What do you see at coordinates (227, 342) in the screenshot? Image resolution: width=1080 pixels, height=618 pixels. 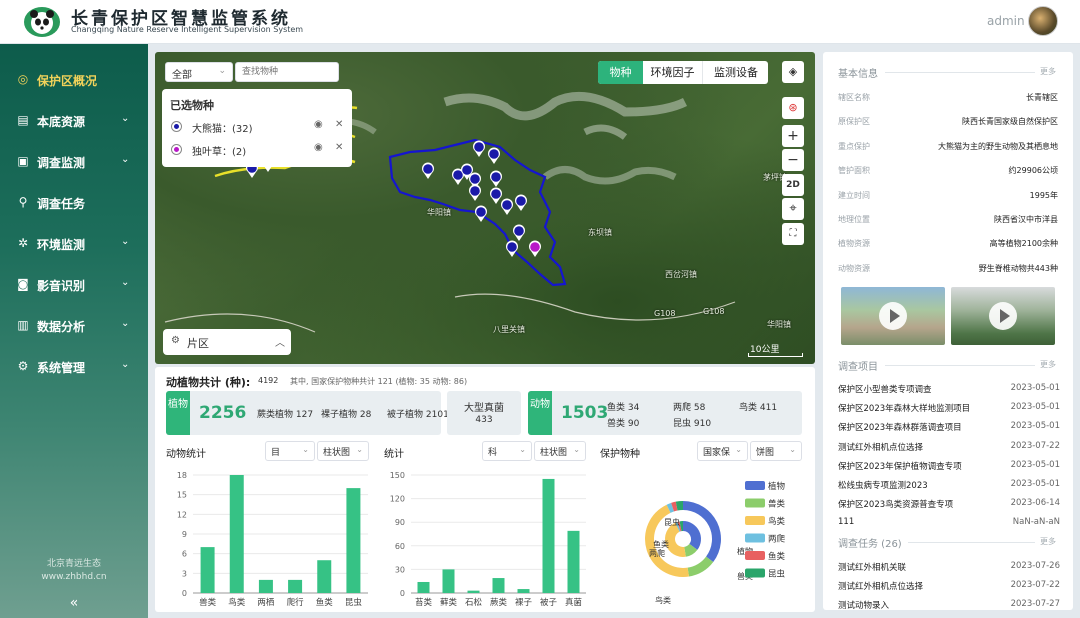 I see `zone-dropdown: ⚙ 片区 ︿` at bounding box center [227, 342].